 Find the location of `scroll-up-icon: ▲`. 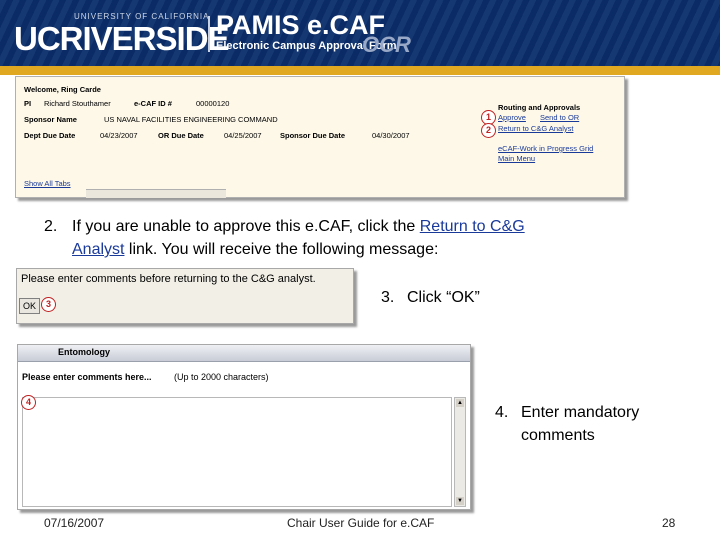

scroll-up-icon: ▲ is located at coordinates (460, 403).